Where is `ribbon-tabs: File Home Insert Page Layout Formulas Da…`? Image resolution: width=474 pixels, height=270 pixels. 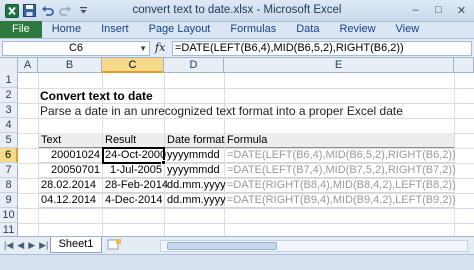
ribbon-tabs: File Home Insert Page Layout Formulas Da… is located at coordinates (237, 30).